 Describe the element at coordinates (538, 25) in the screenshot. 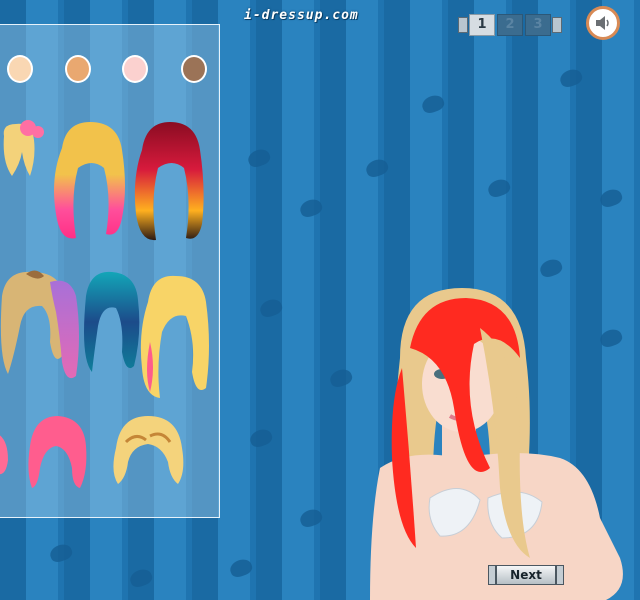

I see `page-3-button: 3` at that location.